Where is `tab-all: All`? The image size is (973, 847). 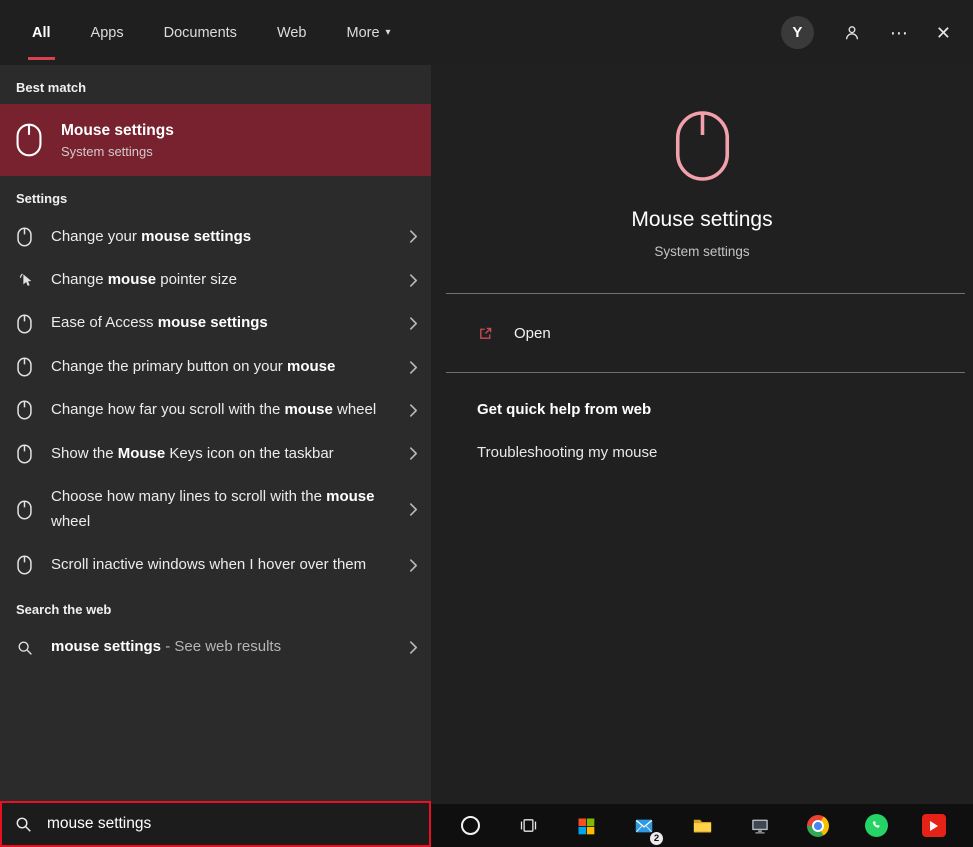 tab-all: All is located at coordinates (41, 32).